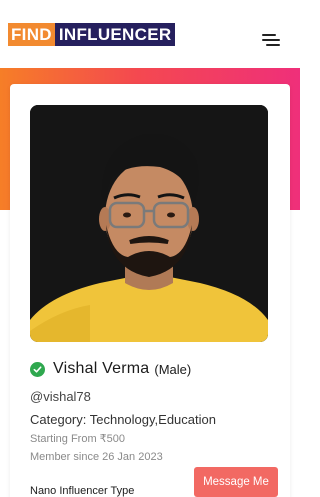  What do you see at coordinates (96, 457) in the screenshot?
I see `member-since: Member since 26 Jan 2023` at bounding box center [96, 457].